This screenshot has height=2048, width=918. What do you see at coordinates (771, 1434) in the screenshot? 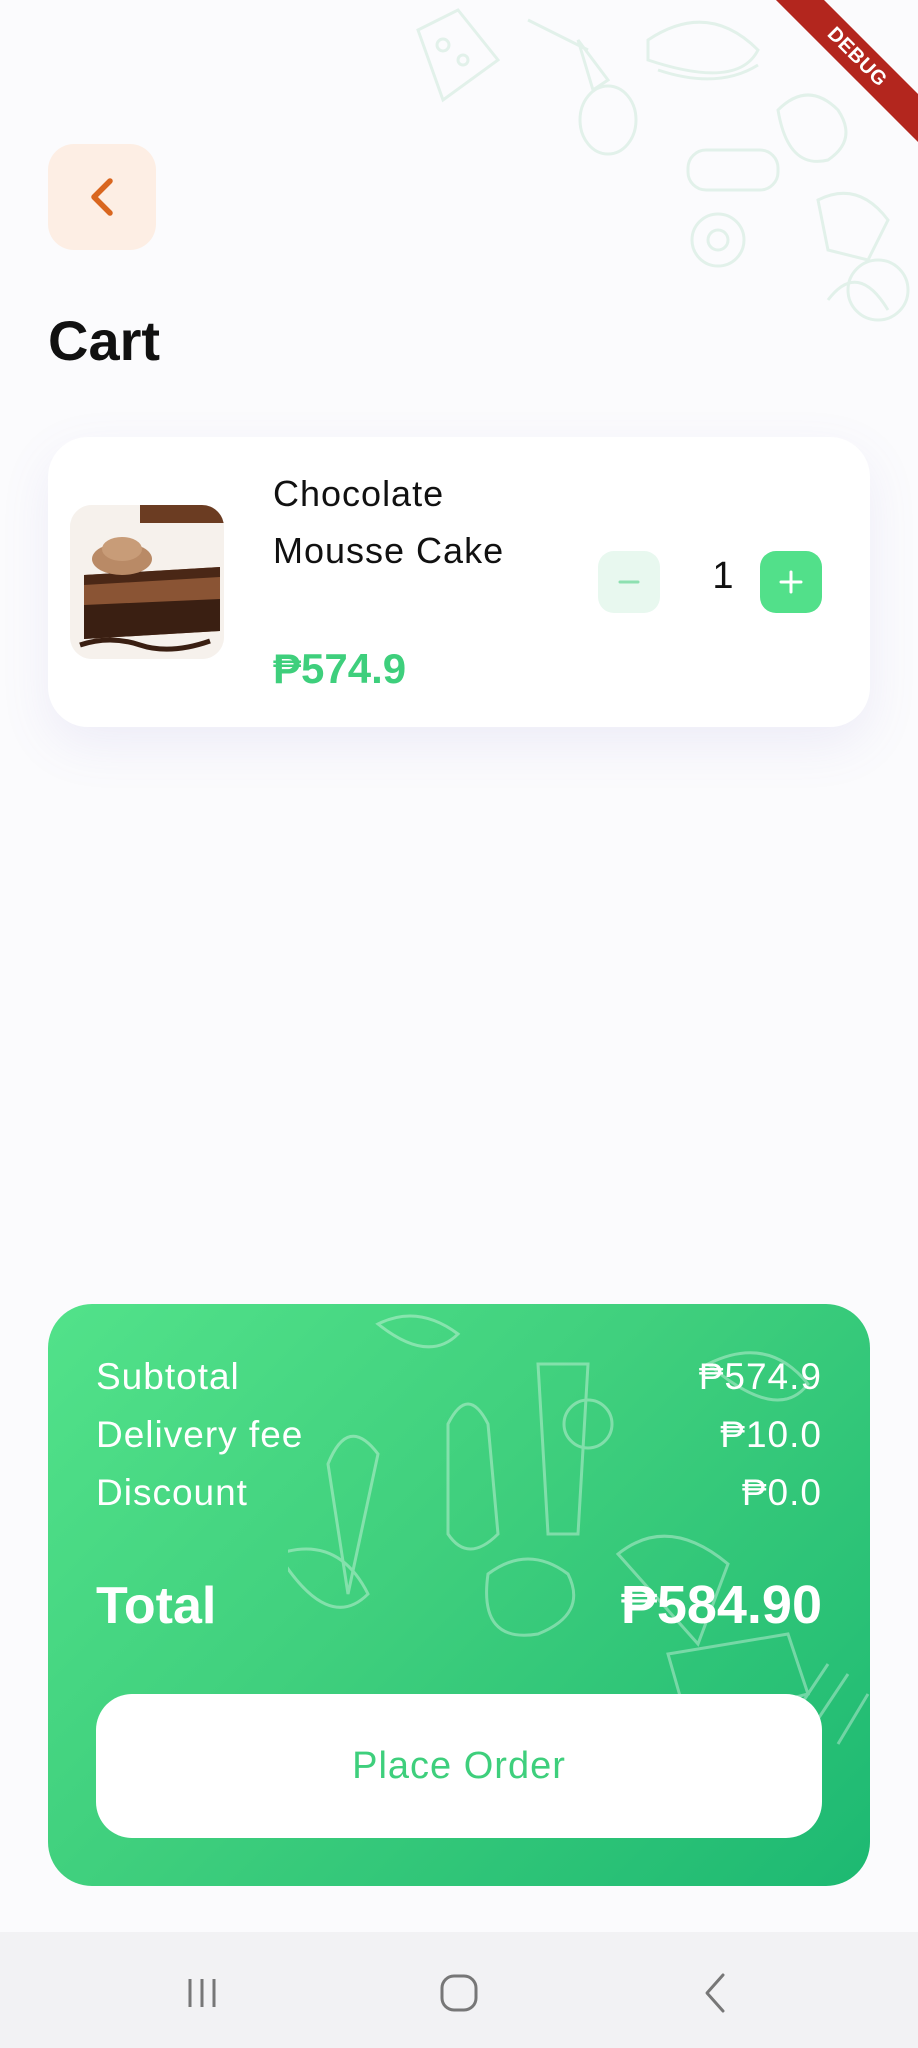
I see `delivery-fee-value: ₱10.0` at bounding box center [771, 1434].